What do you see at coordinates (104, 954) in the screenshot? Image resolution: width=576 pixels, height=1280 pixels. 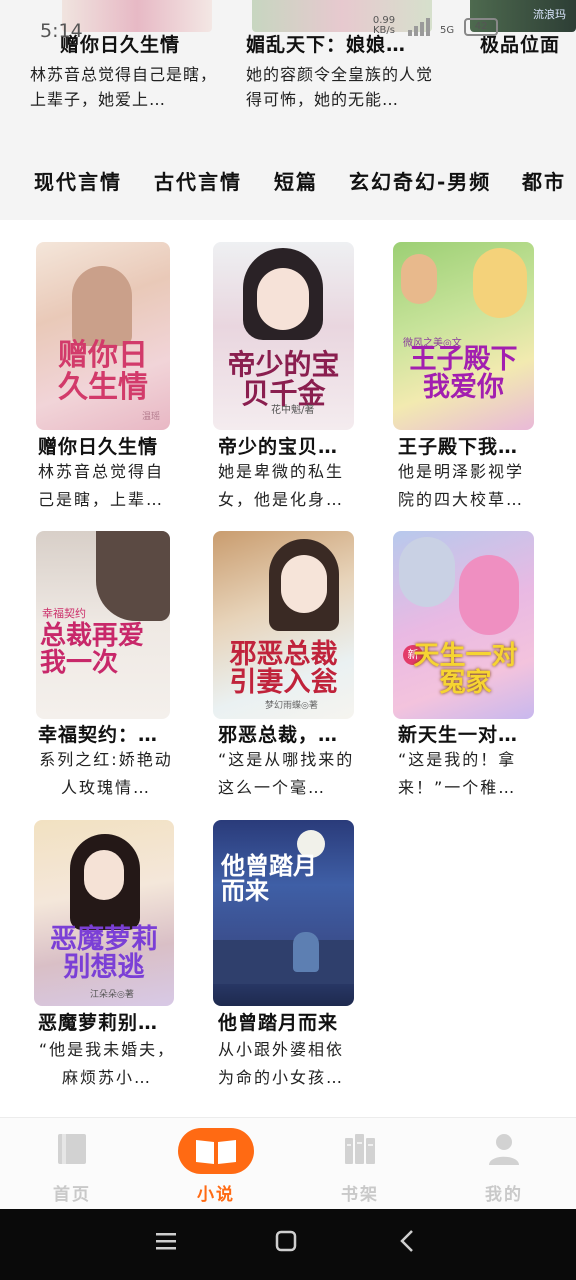 I see `cover-title: 恶魔萝莉别想逃` at bounding box center [104, 954].